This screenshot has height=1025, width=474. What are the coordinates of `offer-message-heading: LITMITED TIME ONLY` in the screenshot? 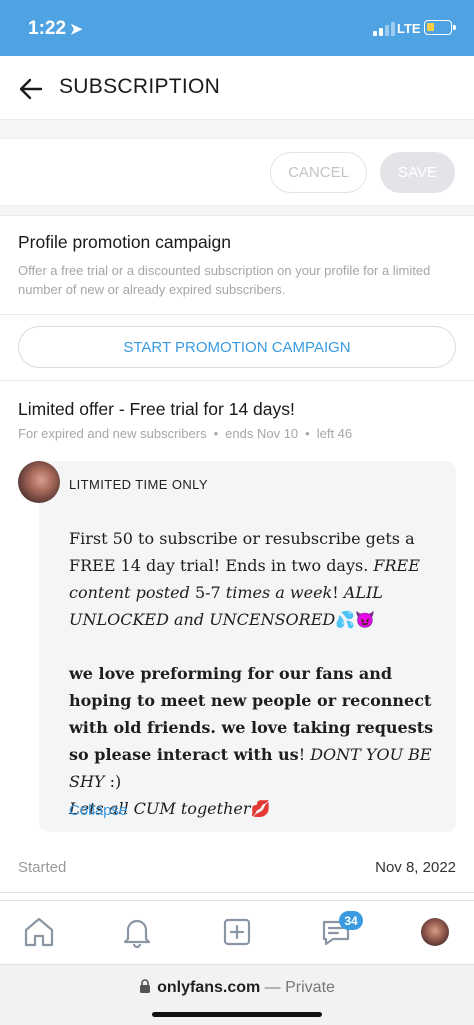 It's located at (138, 484).